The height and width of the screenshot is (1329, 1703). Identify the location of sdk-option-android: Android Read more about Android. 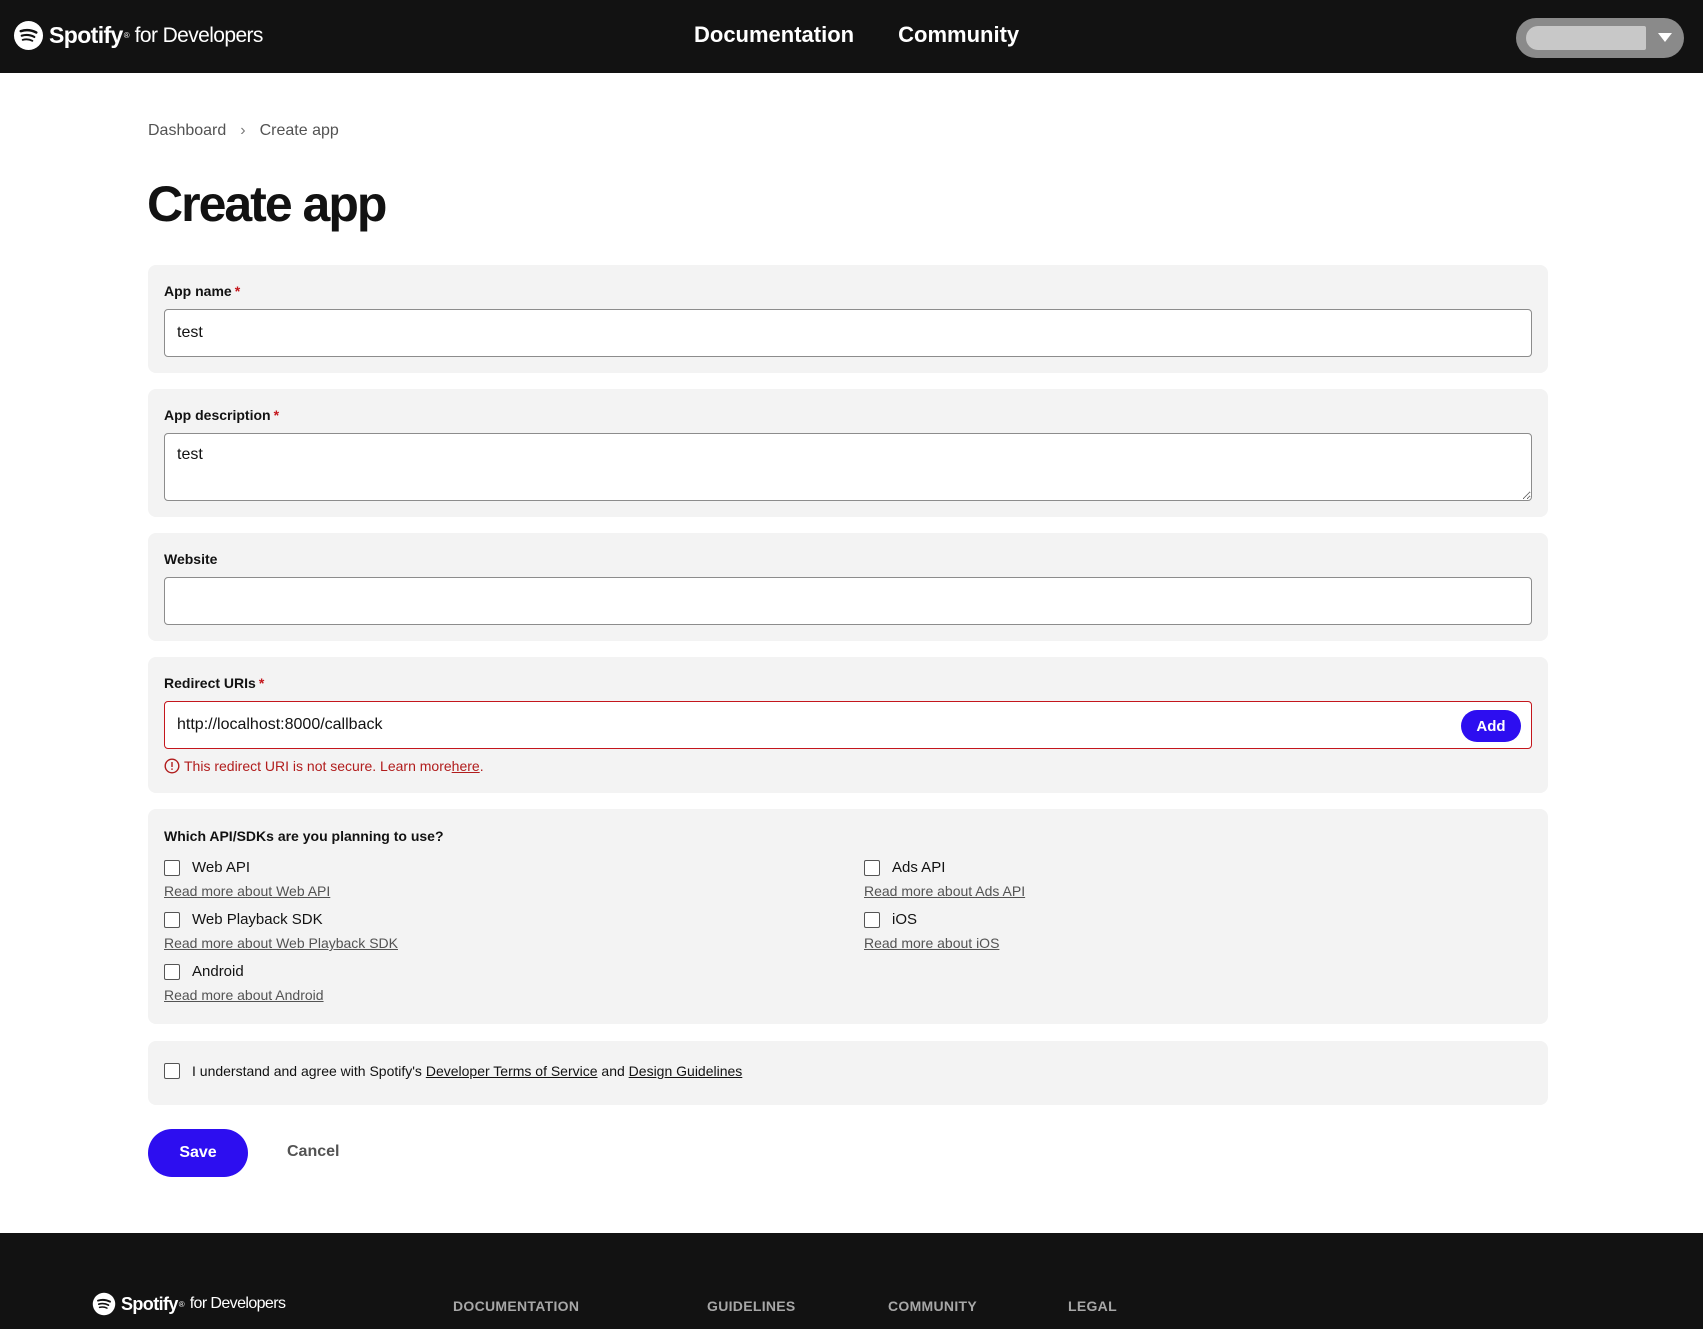
(244, 983).